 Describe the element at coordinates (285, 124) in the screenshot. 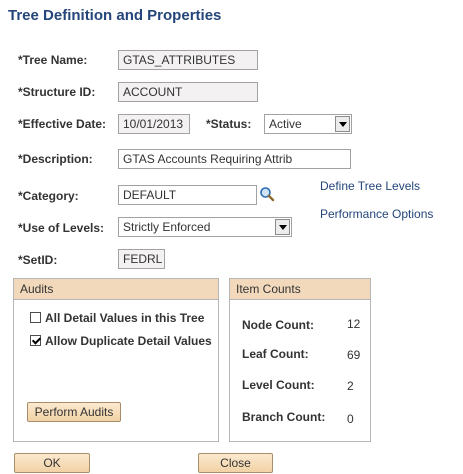

I see `status-value: Active` at that location.